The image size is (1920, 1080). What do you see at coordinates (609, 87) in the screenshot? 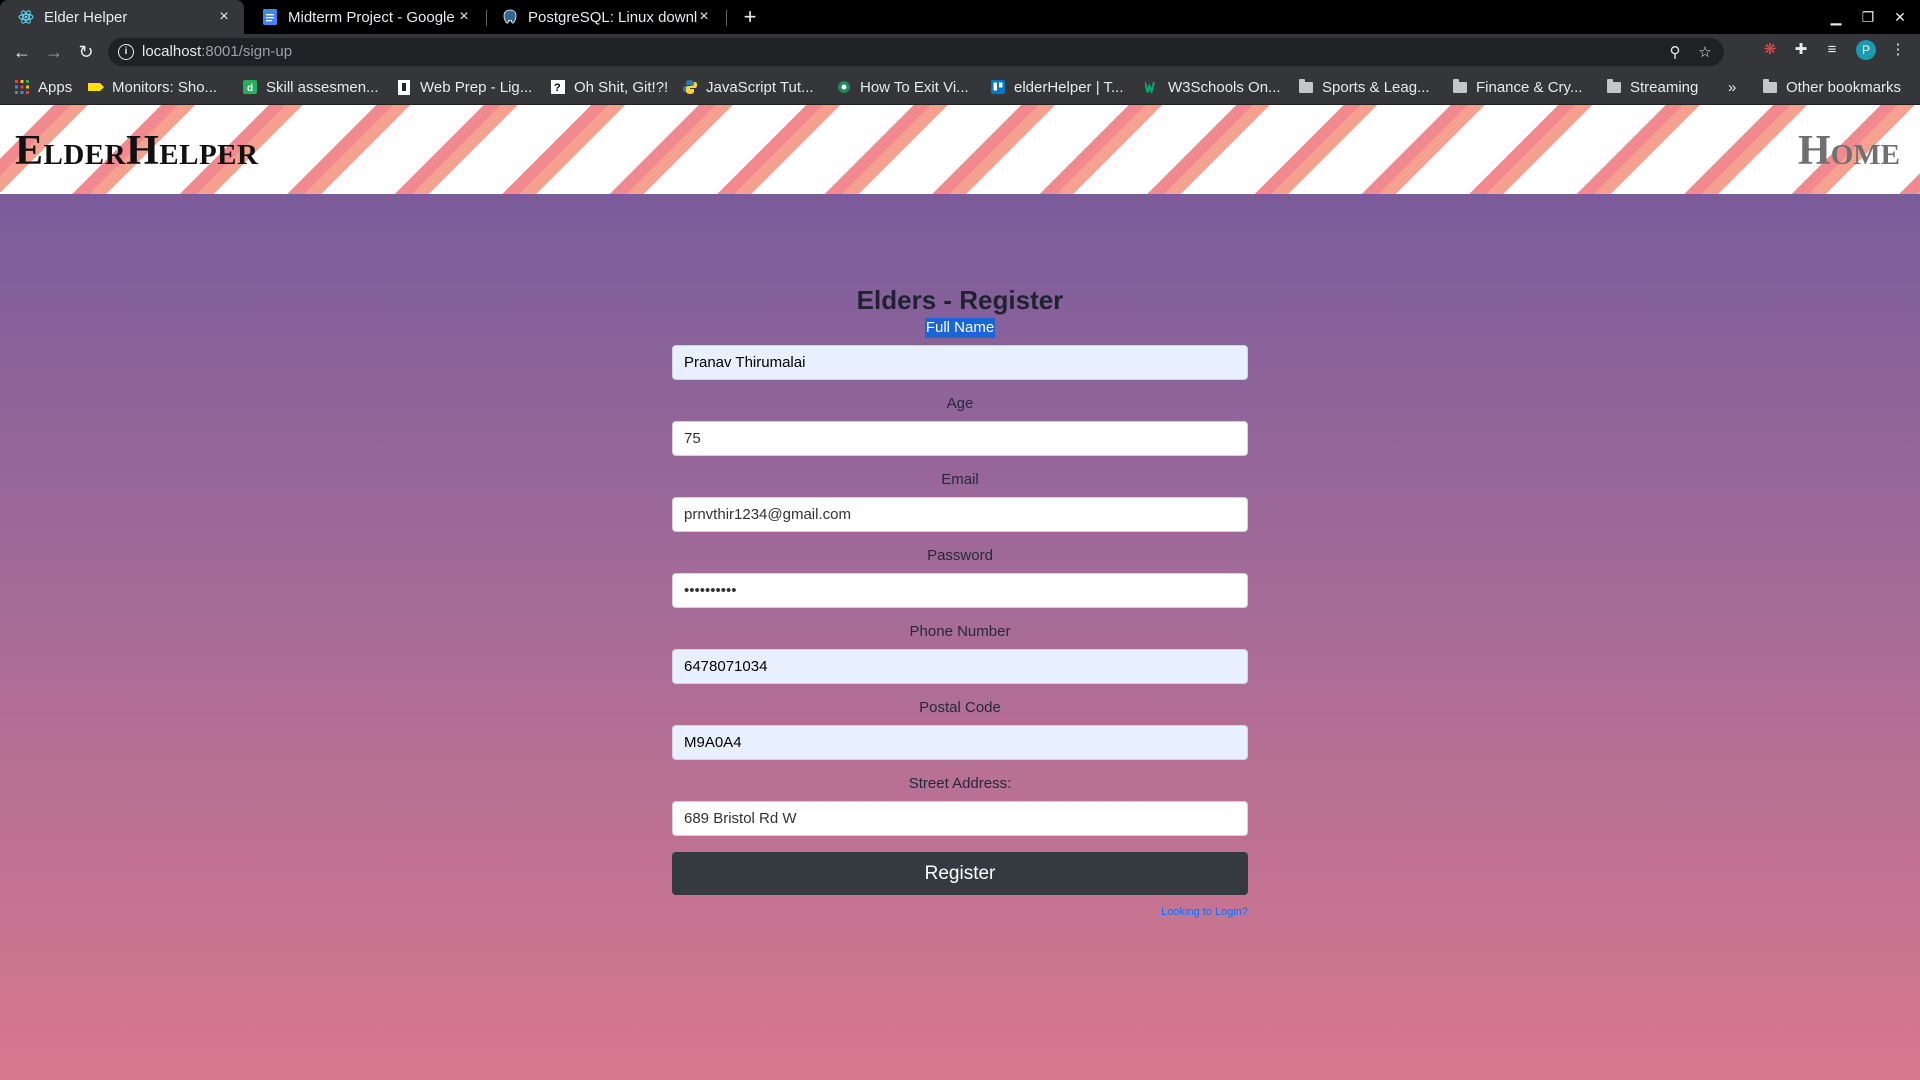
I see `bookmark-oh-shit-git: ? Oh Shit, Git!?!` at bounding box center [609, 87].